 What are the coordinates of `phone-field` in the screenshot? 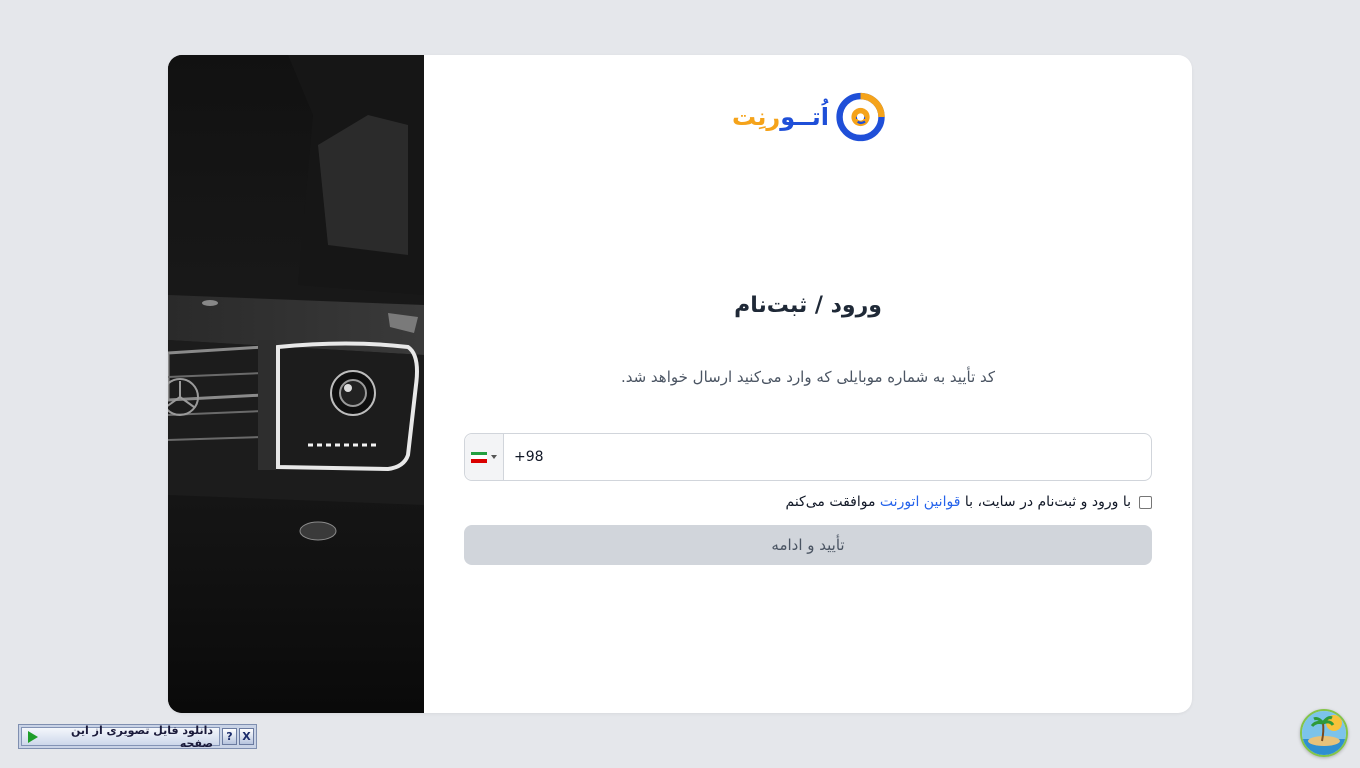 It's located at (808, 457).